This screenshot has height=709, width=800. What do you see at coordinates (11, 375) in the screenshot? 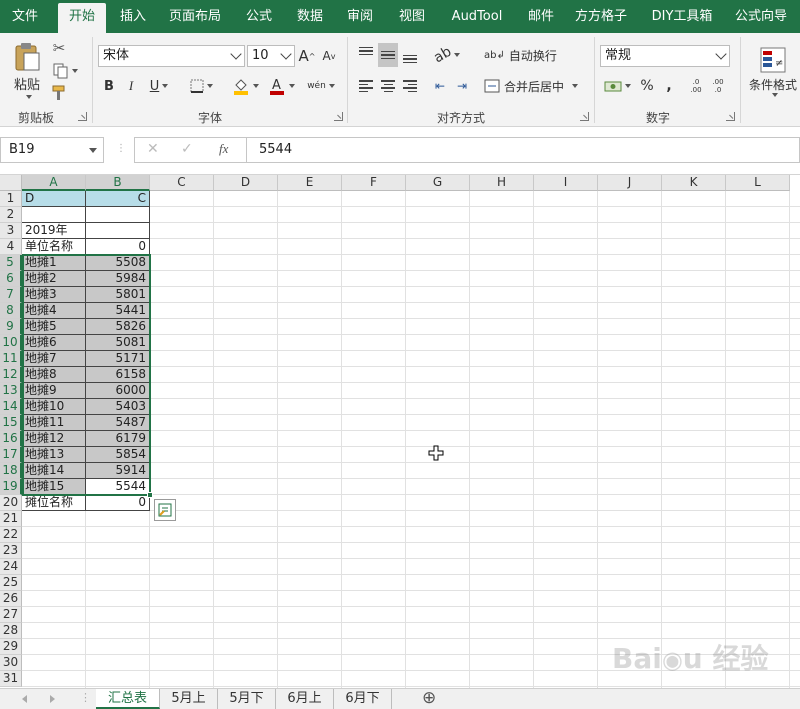
I see `row-header-12: 12` at bounding box center [11, 375].